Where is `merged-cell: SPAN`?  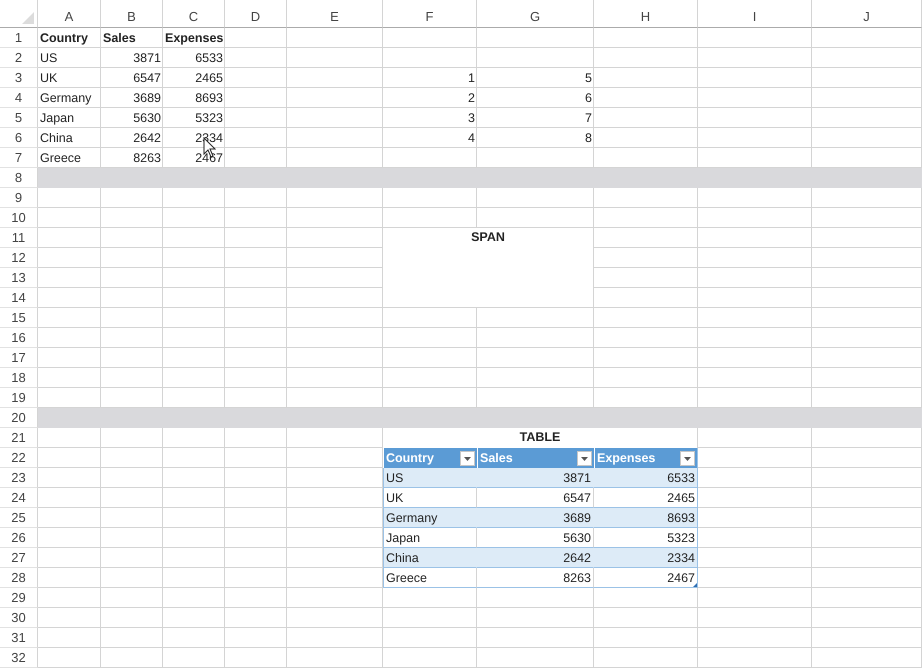 merged-cell: SPAN is located at coordinates (488, 268).